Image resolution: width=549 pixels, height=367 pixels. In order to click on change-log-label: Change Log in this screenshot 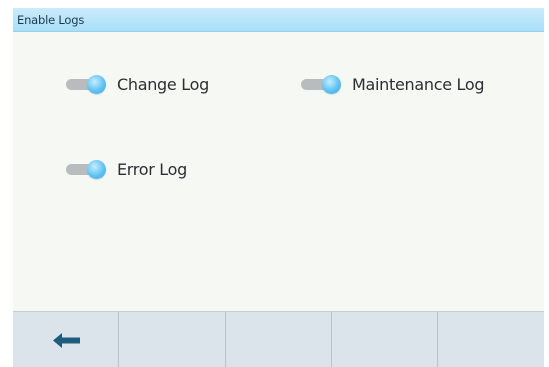, I will do `click(163, 84)`.